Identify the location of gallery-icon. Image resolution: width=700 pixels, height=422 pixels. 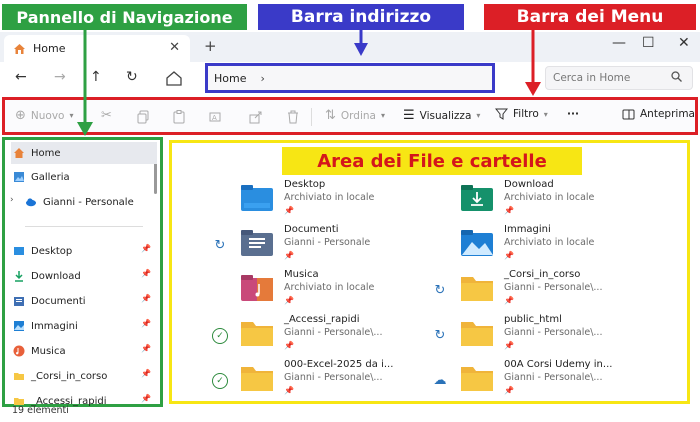
(19, 177).